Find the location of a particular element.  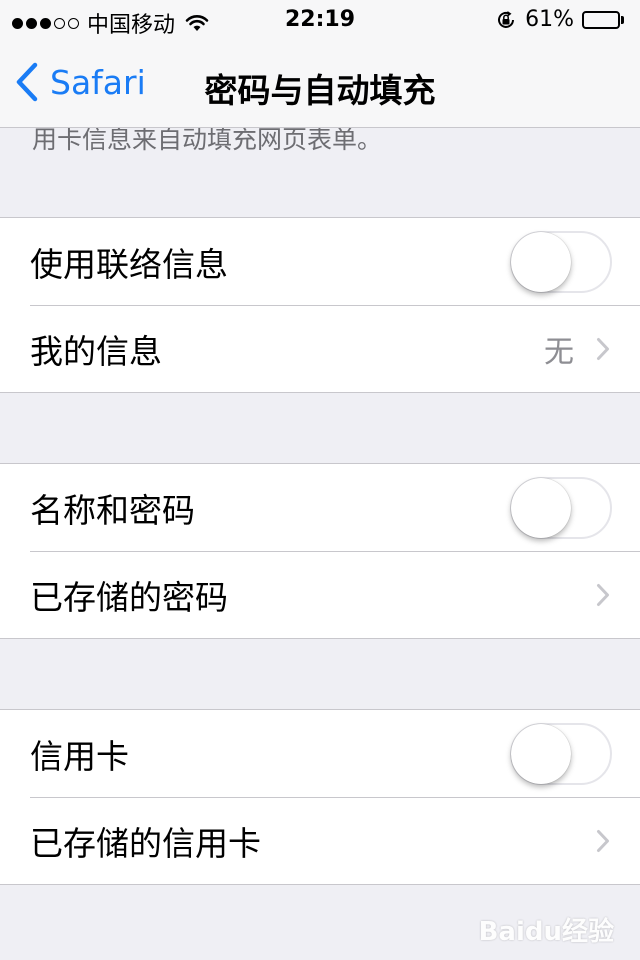

row-use-contact-info: 使用联络信息 is located at coordinates (335, 261).